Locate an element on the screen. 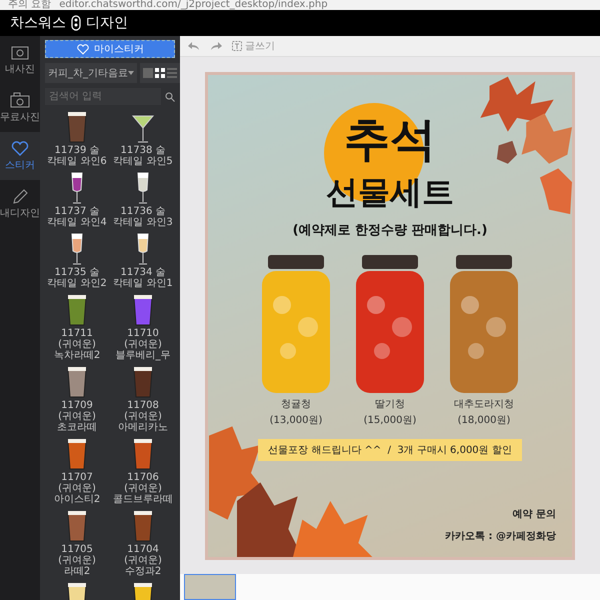 The image size is (600, 600). sidebar-tab: 내디자인 is located at coordinates (20, 204).